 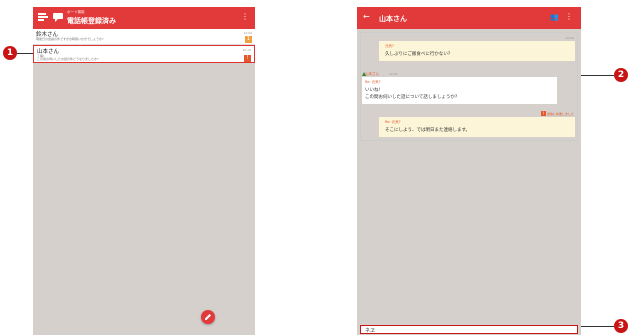 I want to click on message-text-line-2: この間お伺いした話について話しましょうか?, so click(x=411, y=97).